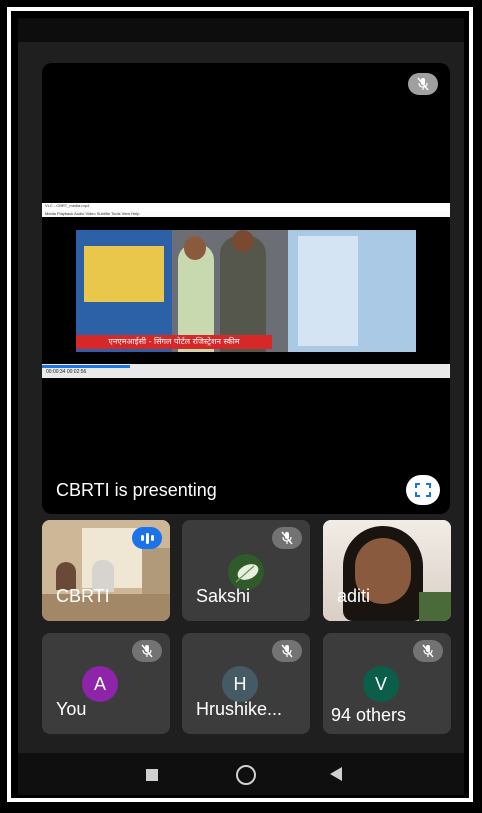  Describe the element at coordinates (328, 291) in the screenshot. I see `scene-board-panel` at that location.